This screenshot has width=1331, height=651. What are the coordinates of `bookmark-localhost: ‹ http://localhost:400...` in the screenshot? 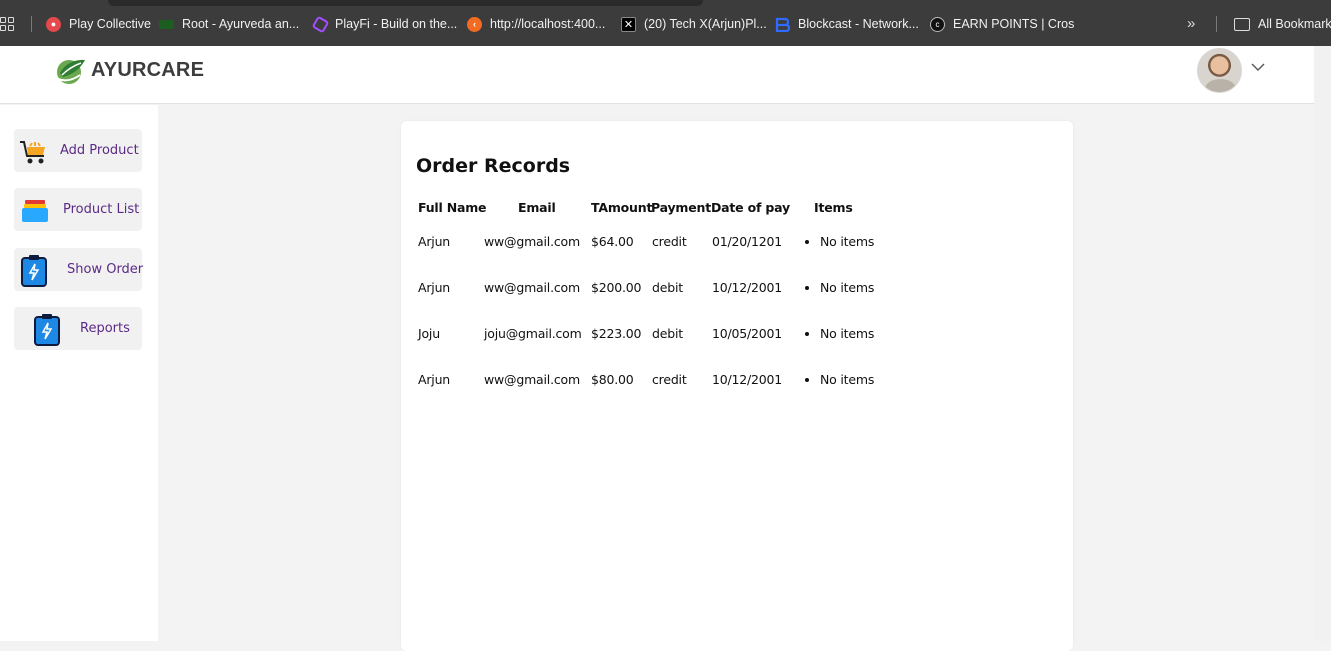 It's located at (536, 24).